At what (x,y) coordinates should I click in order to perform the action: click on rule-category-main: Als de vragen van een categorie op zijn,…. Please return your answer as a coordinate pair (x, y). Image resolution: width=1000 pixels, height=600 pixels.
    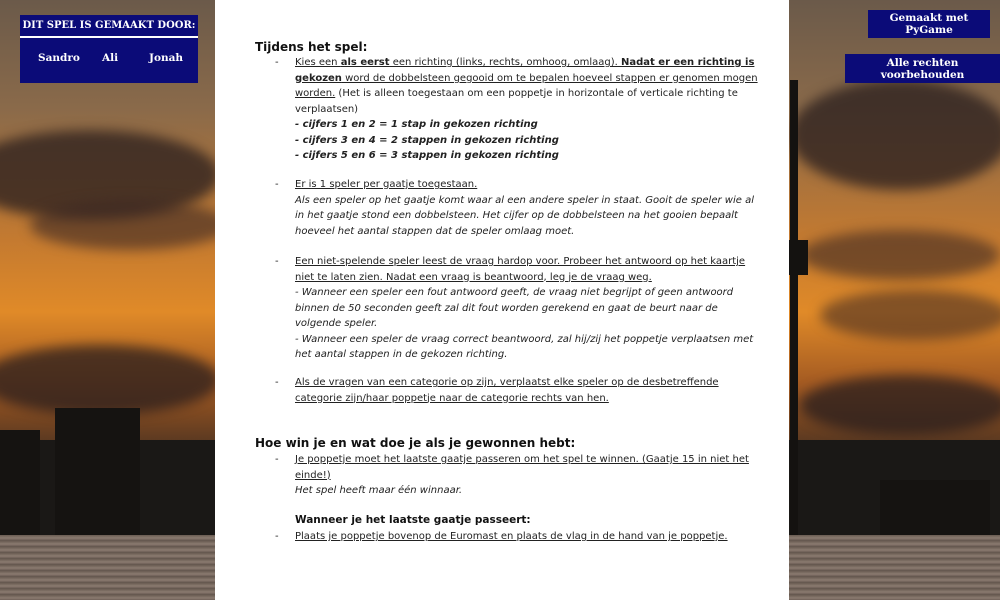
    Looking at the image, I should click on (507, 390).